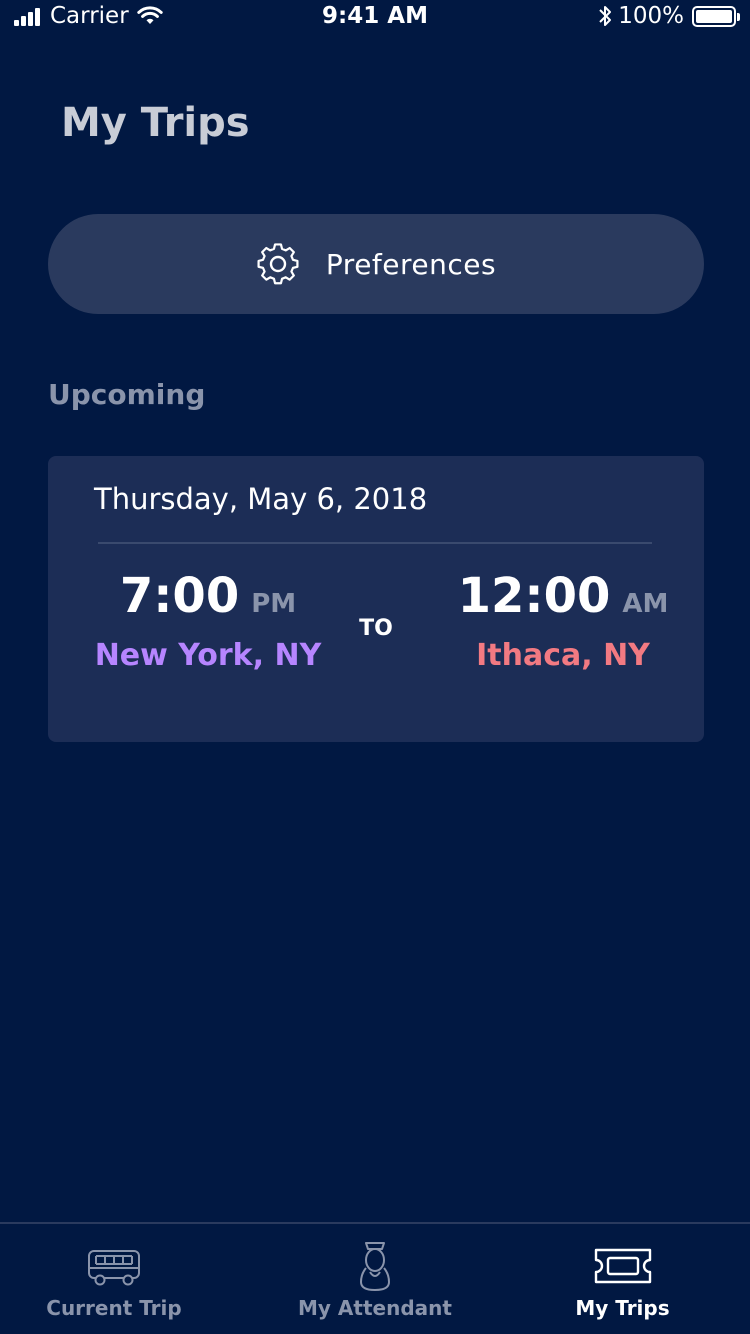 The height and width of the screenshot is (1334, 750). I want to click on tab-my-attendant: My Attendant, so click(375, 1279).